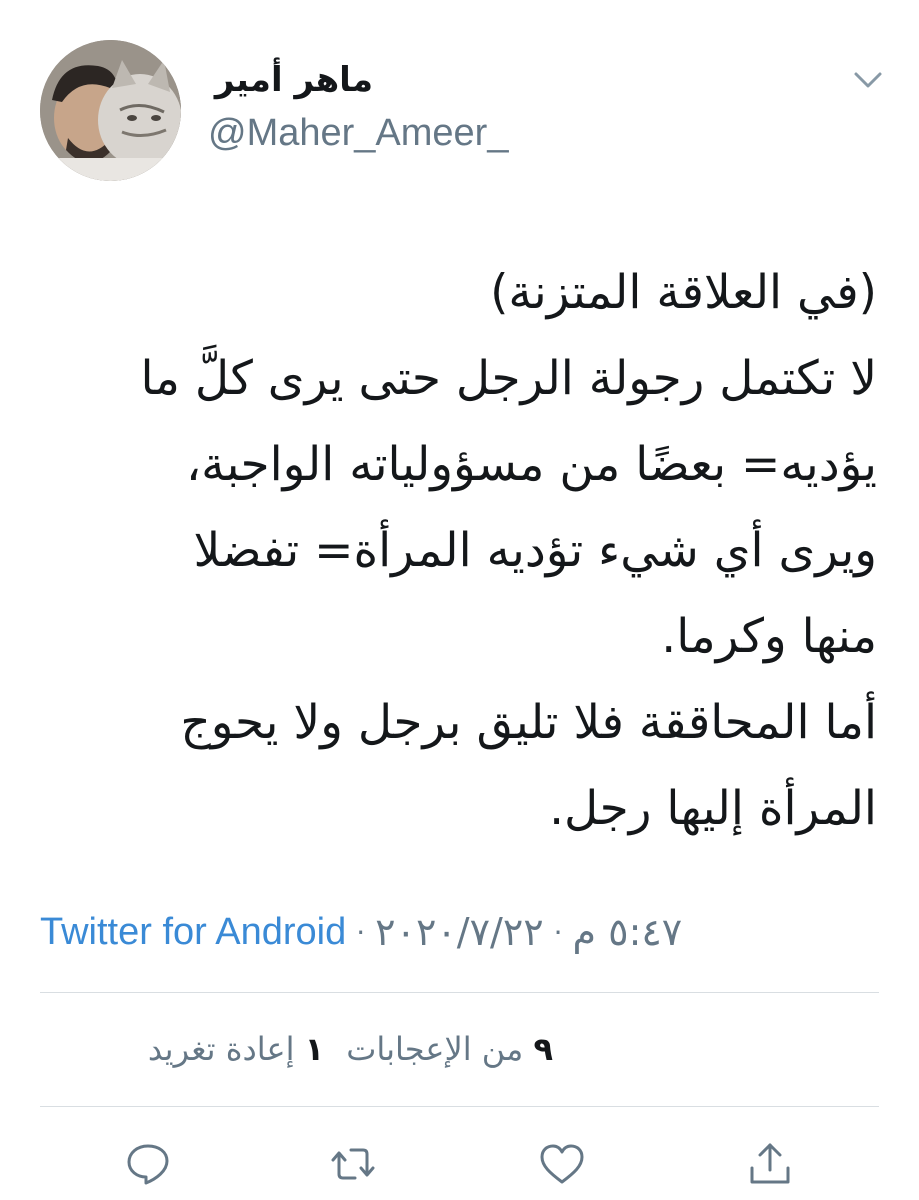  Describe the element at coordinates (627, 932) in the screenshot. I see `tweet-time: ٥:٤٧ م` at that location.